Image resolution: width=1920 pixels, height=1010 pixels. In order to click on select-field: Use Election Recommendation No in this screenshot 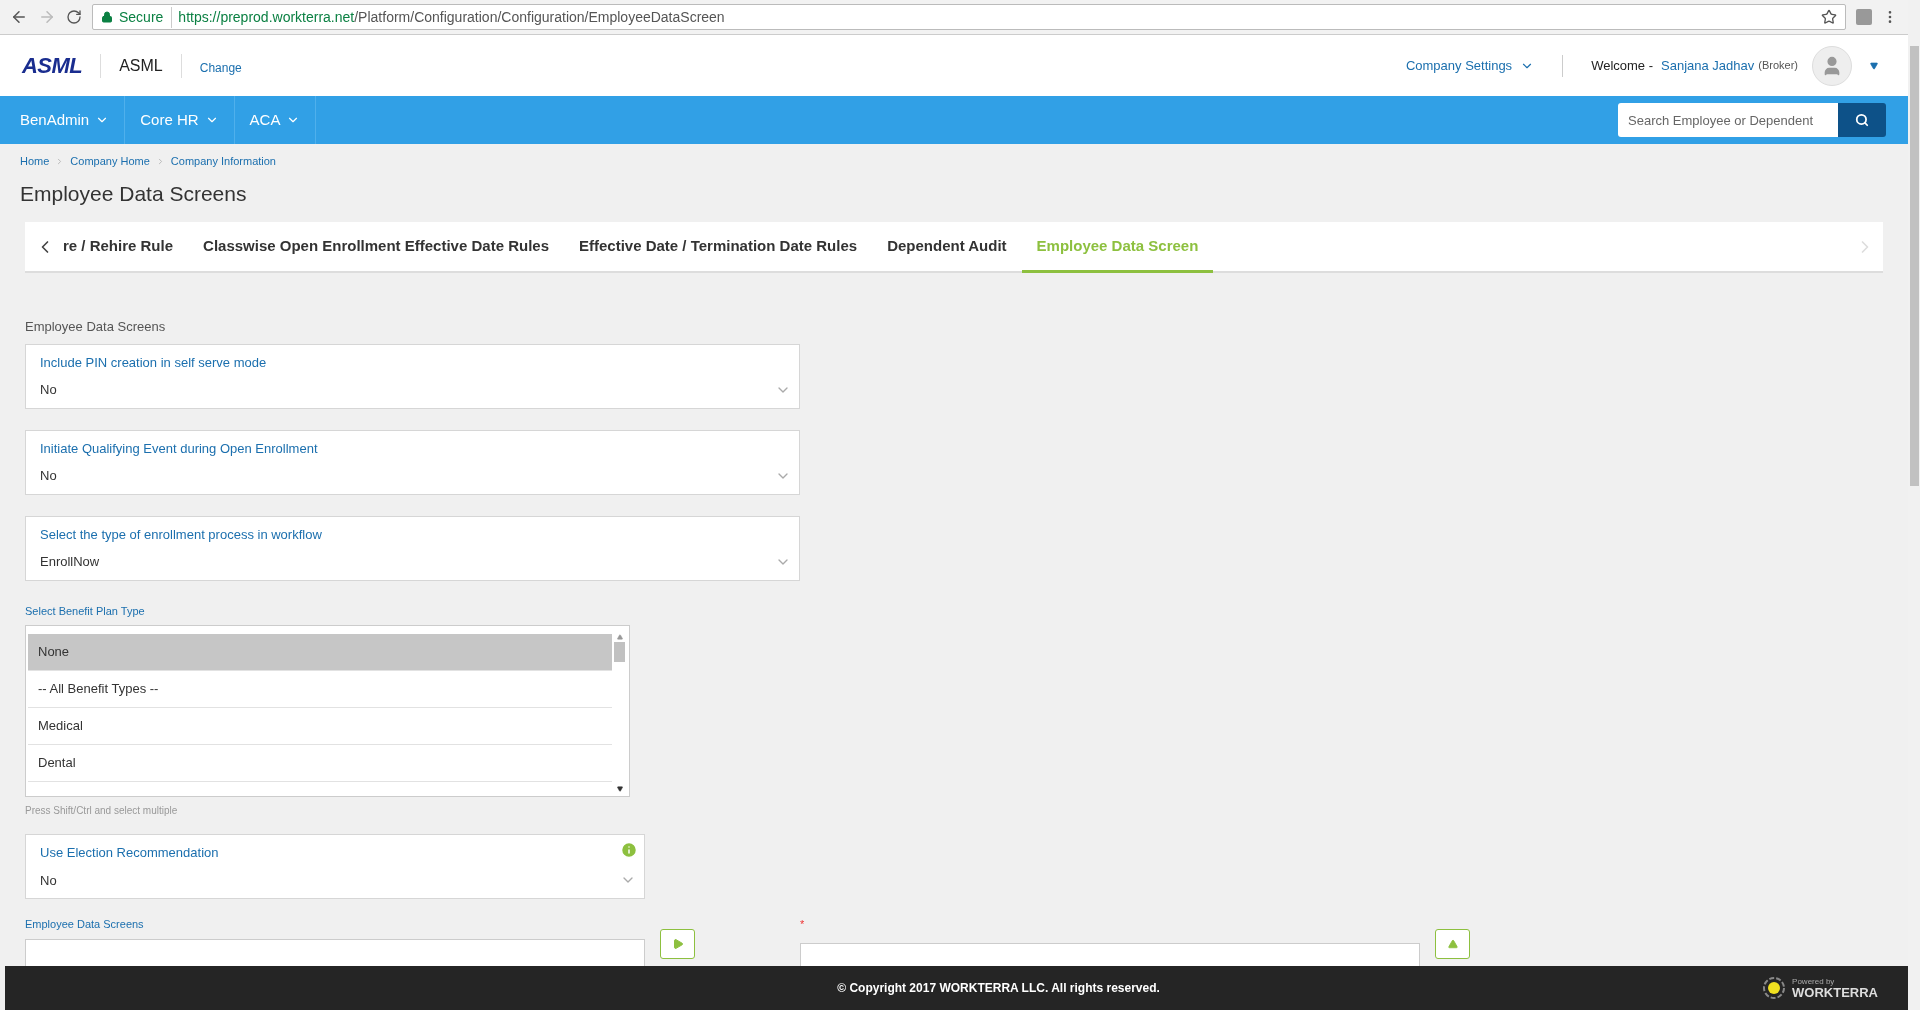, I will do `click(335, 866)`.